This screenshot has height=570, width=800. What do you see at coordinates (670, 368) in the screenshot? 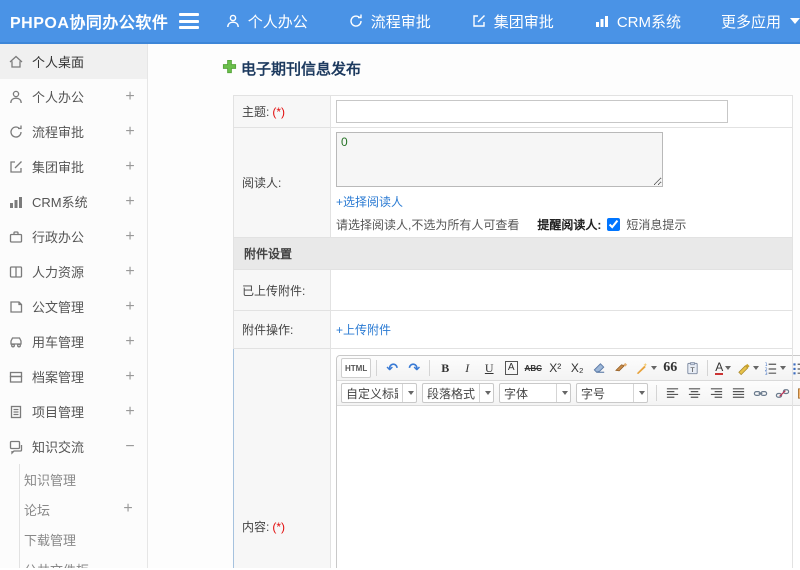
I see `blockquote-button: 66` at bounding box center [670, 368].